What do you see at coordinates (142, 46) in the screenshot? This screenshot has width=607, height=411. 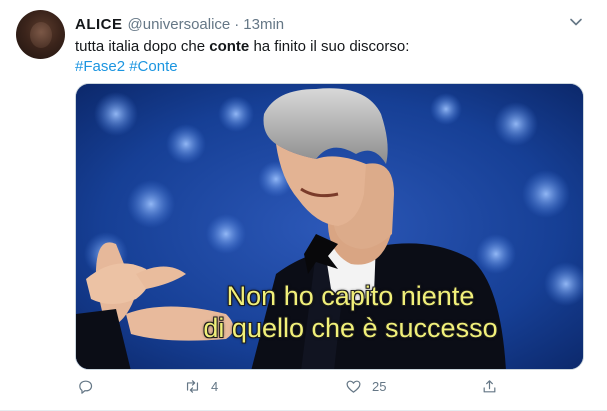 I see `tweet-text-before: tutta italia dopo che` at bounding box center [142, 46].